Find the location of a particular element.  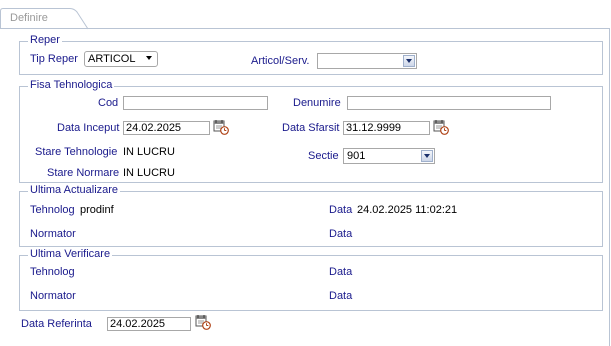

reper-legend: Reper is located at coordinates (45, 40).